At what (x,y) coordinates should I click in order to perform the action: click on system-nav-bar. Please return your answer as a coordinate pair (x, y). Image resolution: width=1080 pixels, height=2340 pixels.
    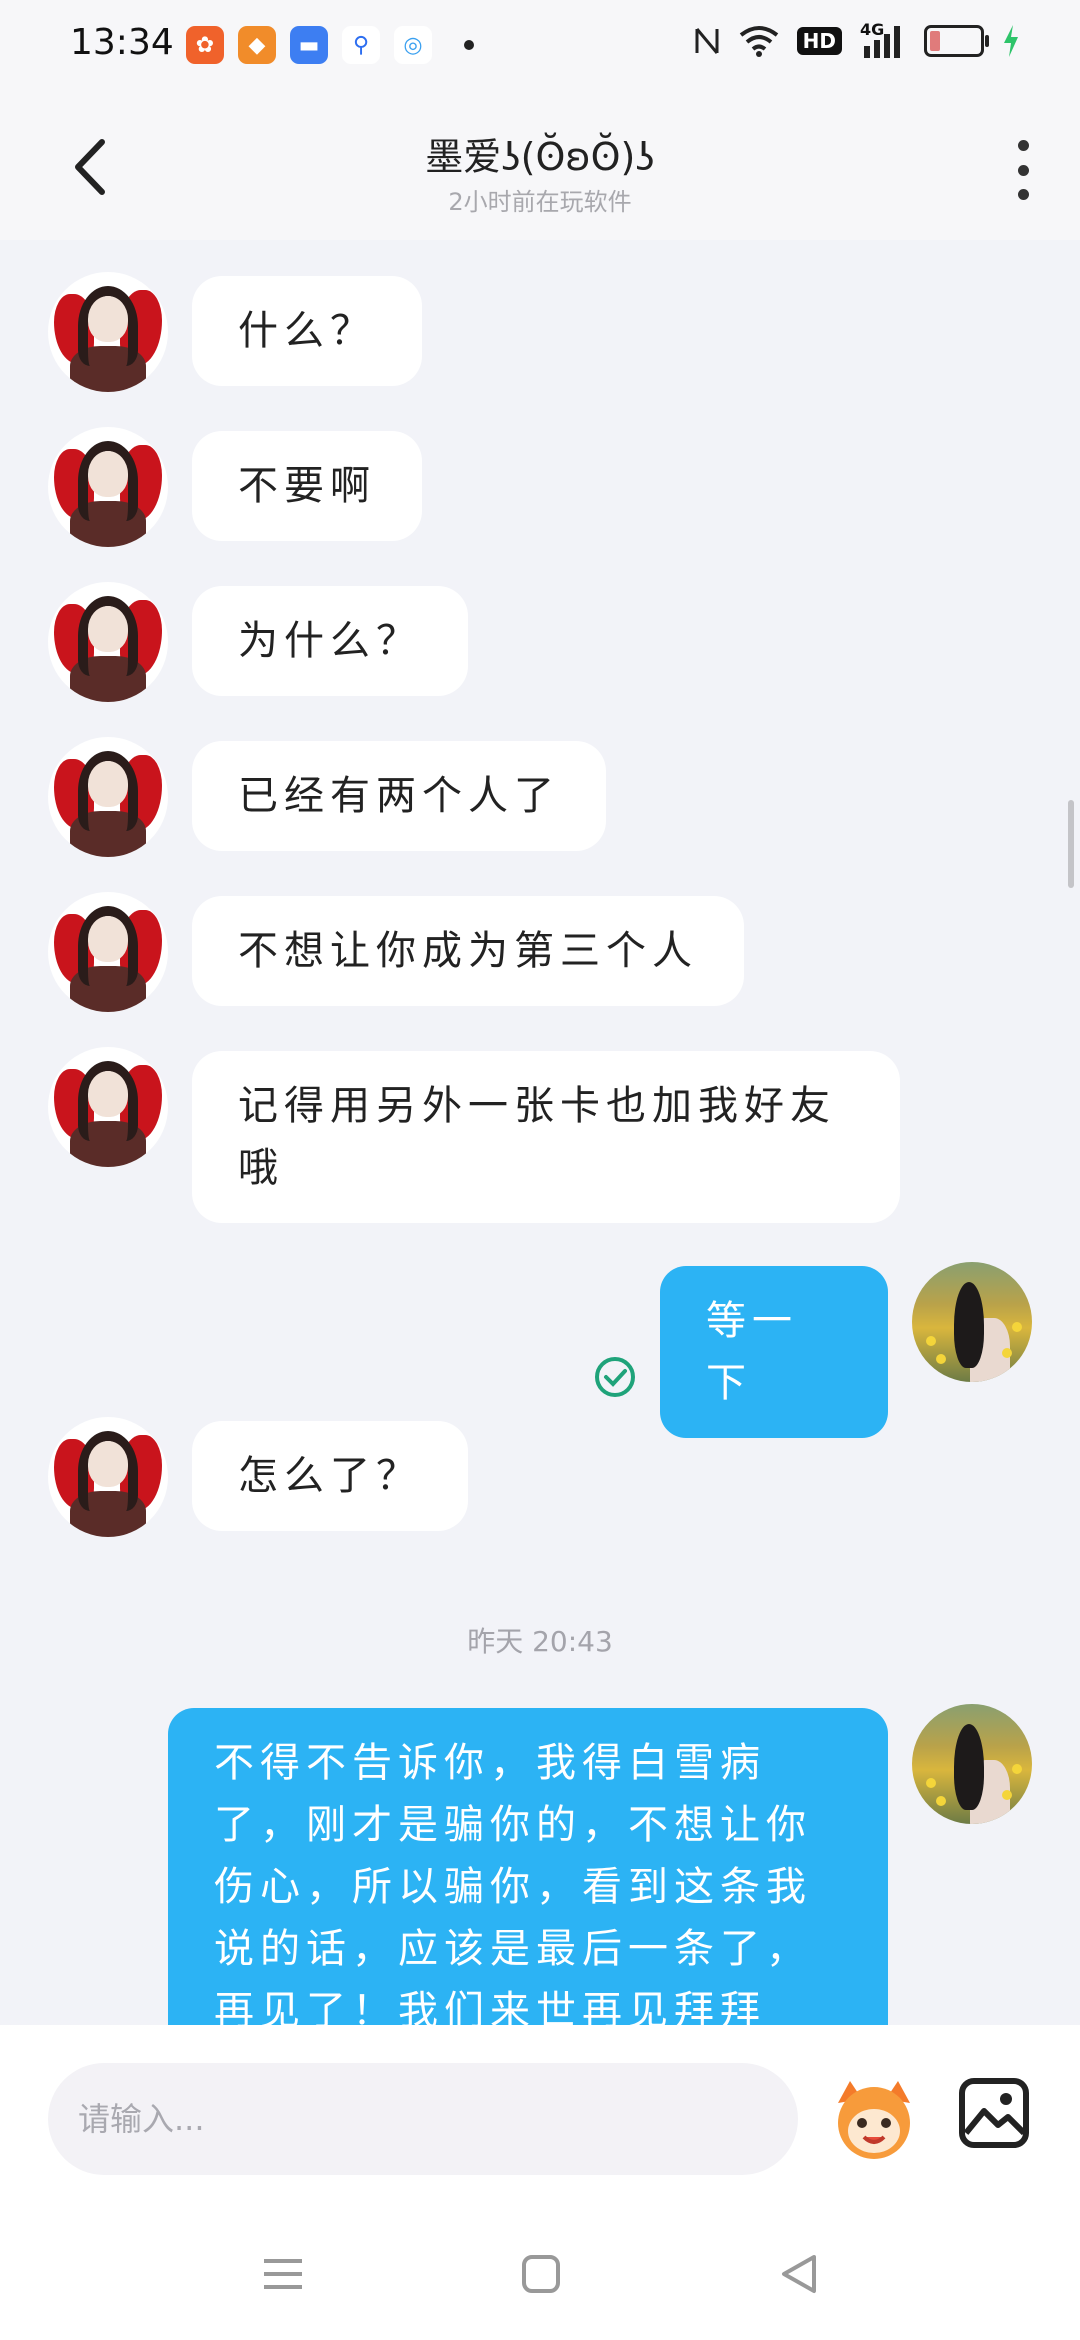
    Looking at the image, I should click on (540, 2277).